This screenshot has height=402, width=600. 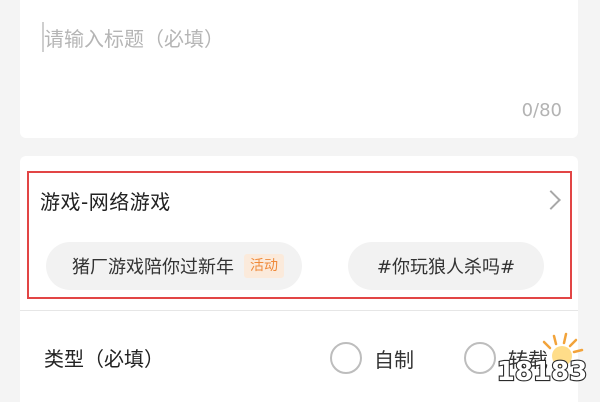 I want to click on watermark-logo: 18183, so click(x=542, y=360).